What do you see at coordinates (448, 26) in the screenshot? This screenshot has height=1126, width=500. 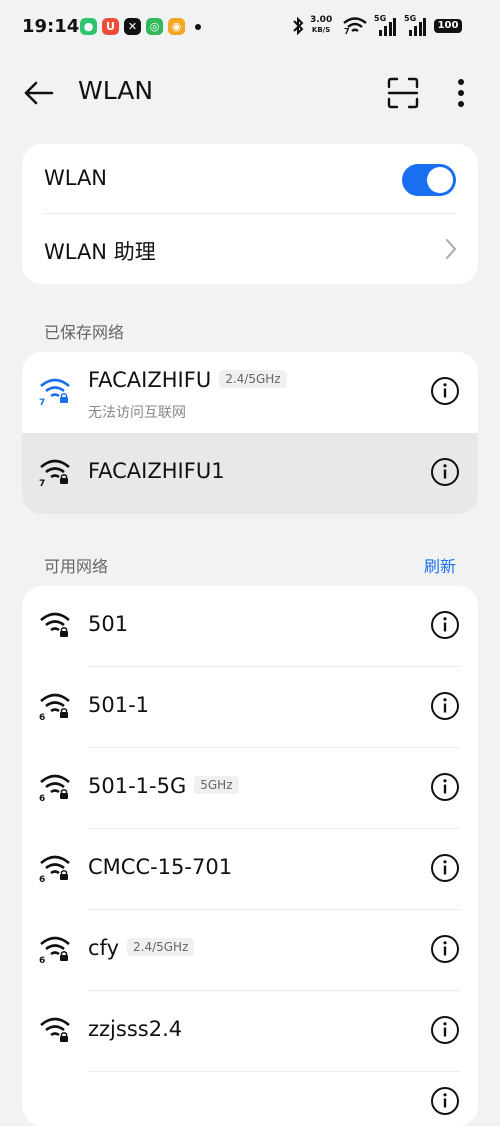 I see `battery-indicator: 100` at bounding box center [448, 26].